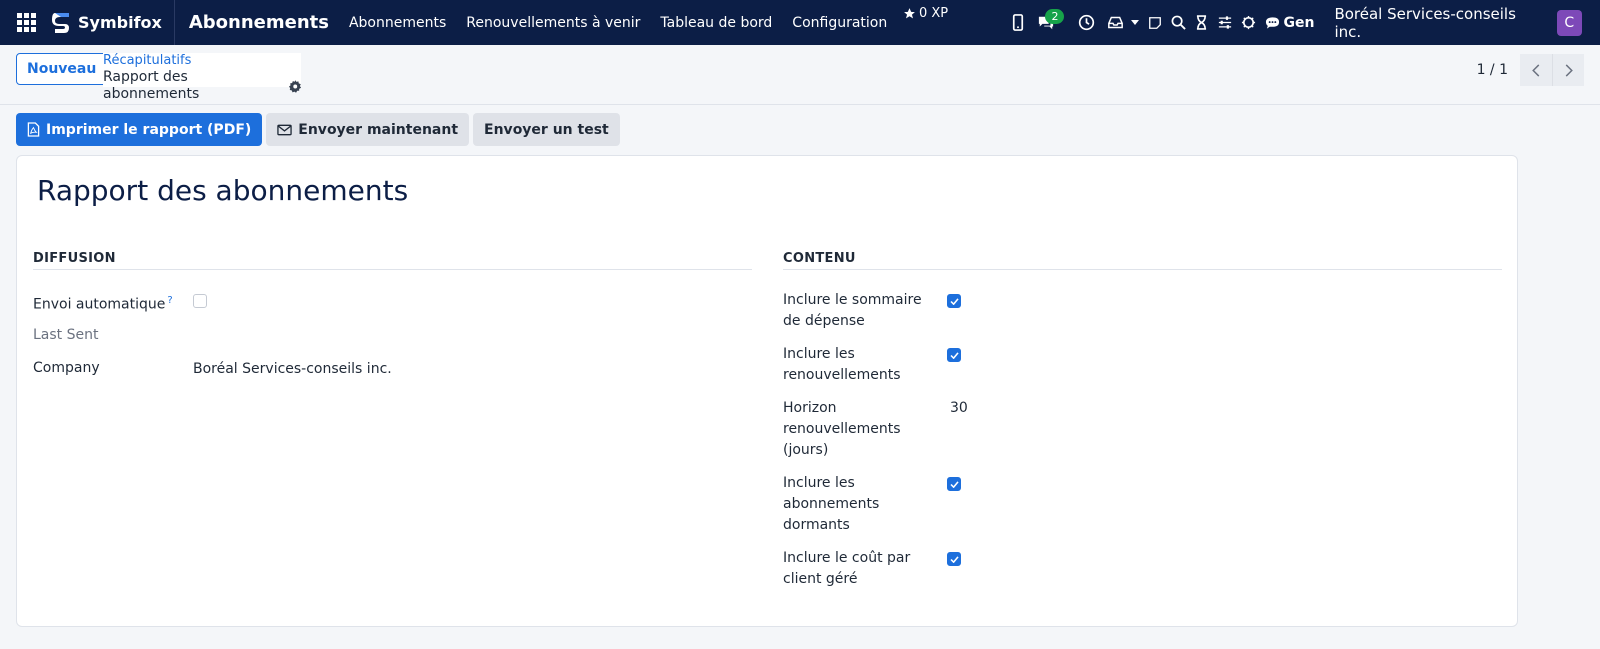  I want to click on group-diffusion-heading: DIFFUSION, so click(392, 260).